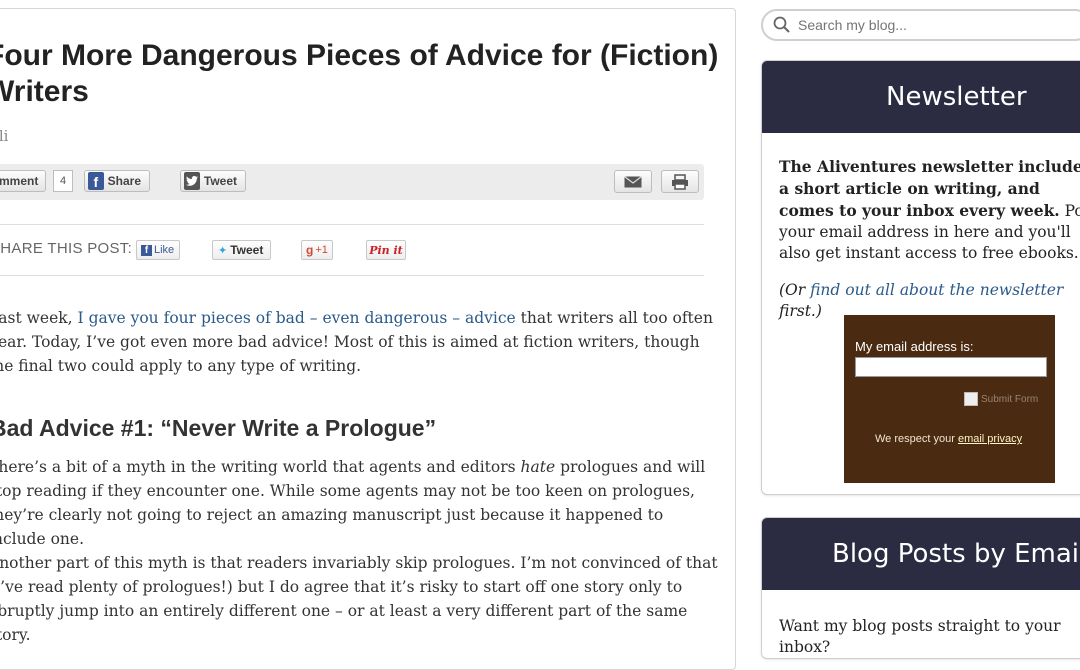  I want to click on print-button, so click(680, 181).